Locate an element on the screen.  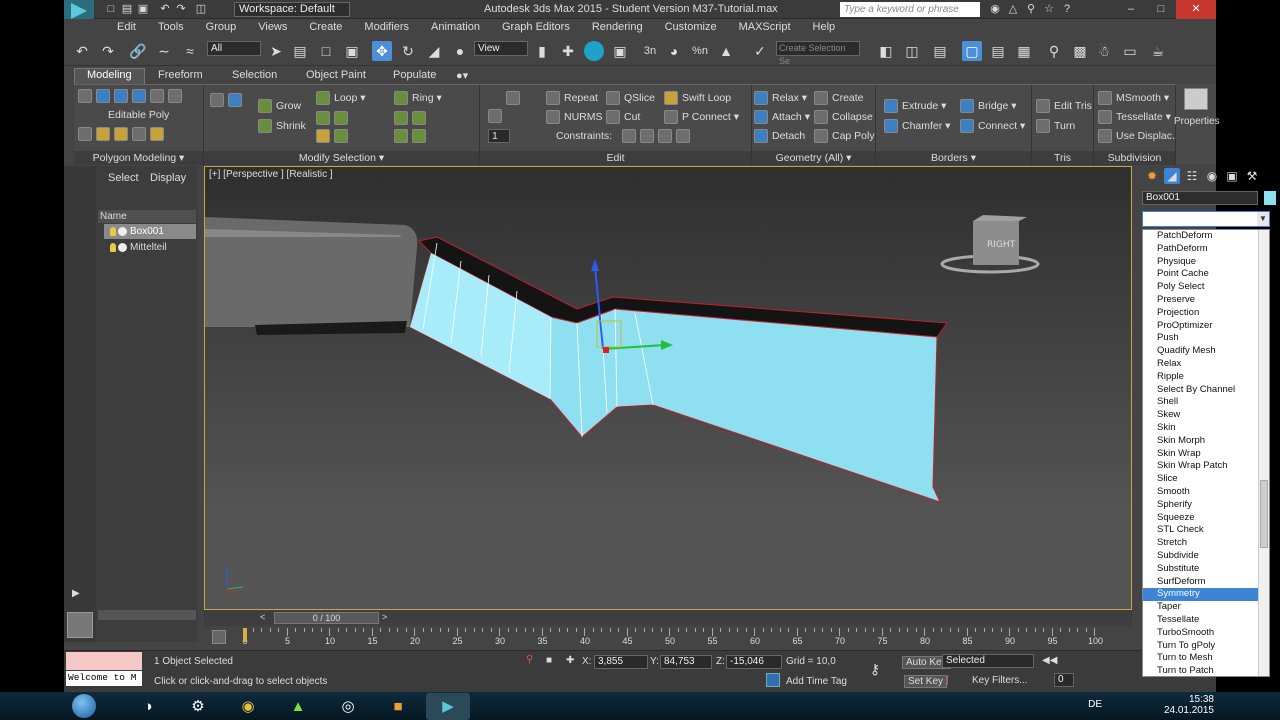
select-and-rotate-icon: ↻ is located at coordinates (408, 51).